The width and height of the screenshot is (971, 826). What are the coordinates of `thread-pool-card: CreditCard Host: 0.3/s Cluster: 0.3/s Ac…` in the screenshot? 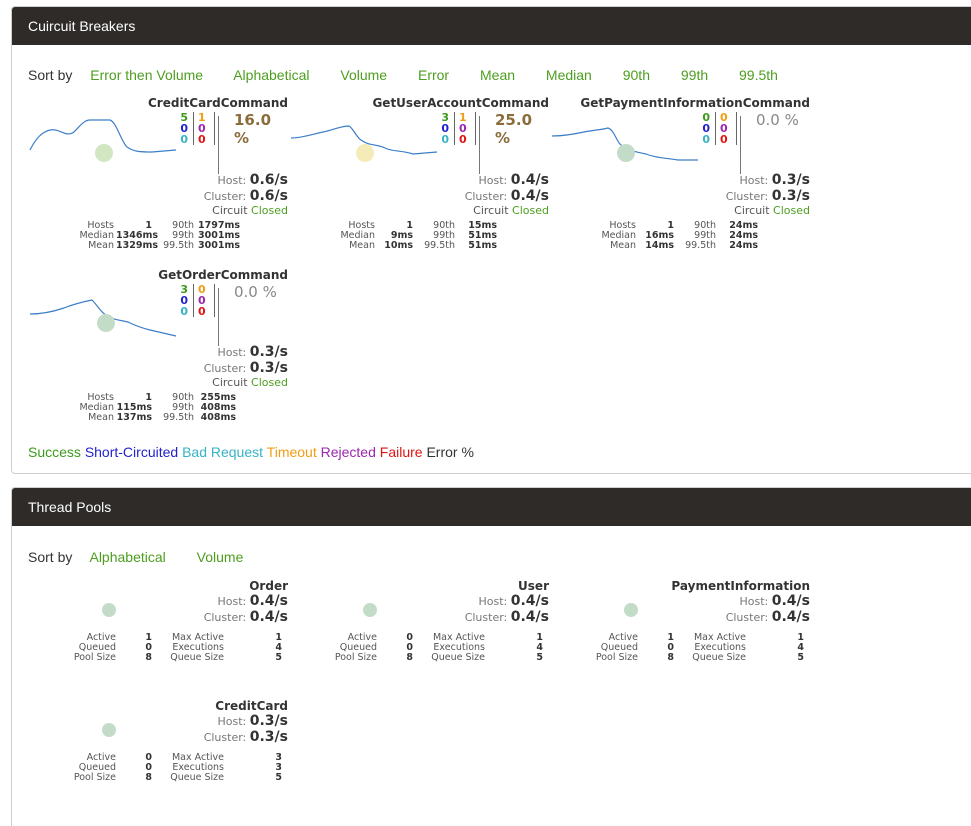 It's located at (158, 754).